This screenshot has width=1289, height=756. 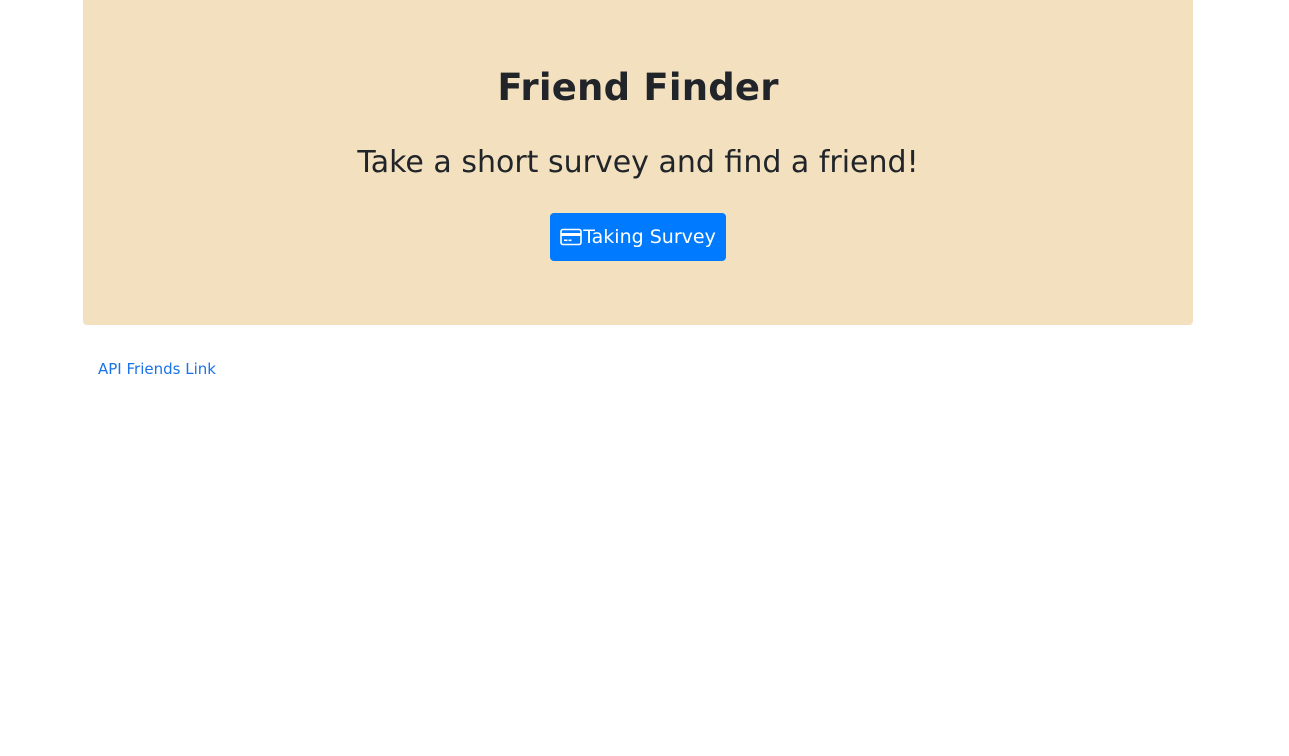 What do you see at coordinates (571, 237) in the screenshot?
I see `credit-card-icon` at bounding box center [571, 237].